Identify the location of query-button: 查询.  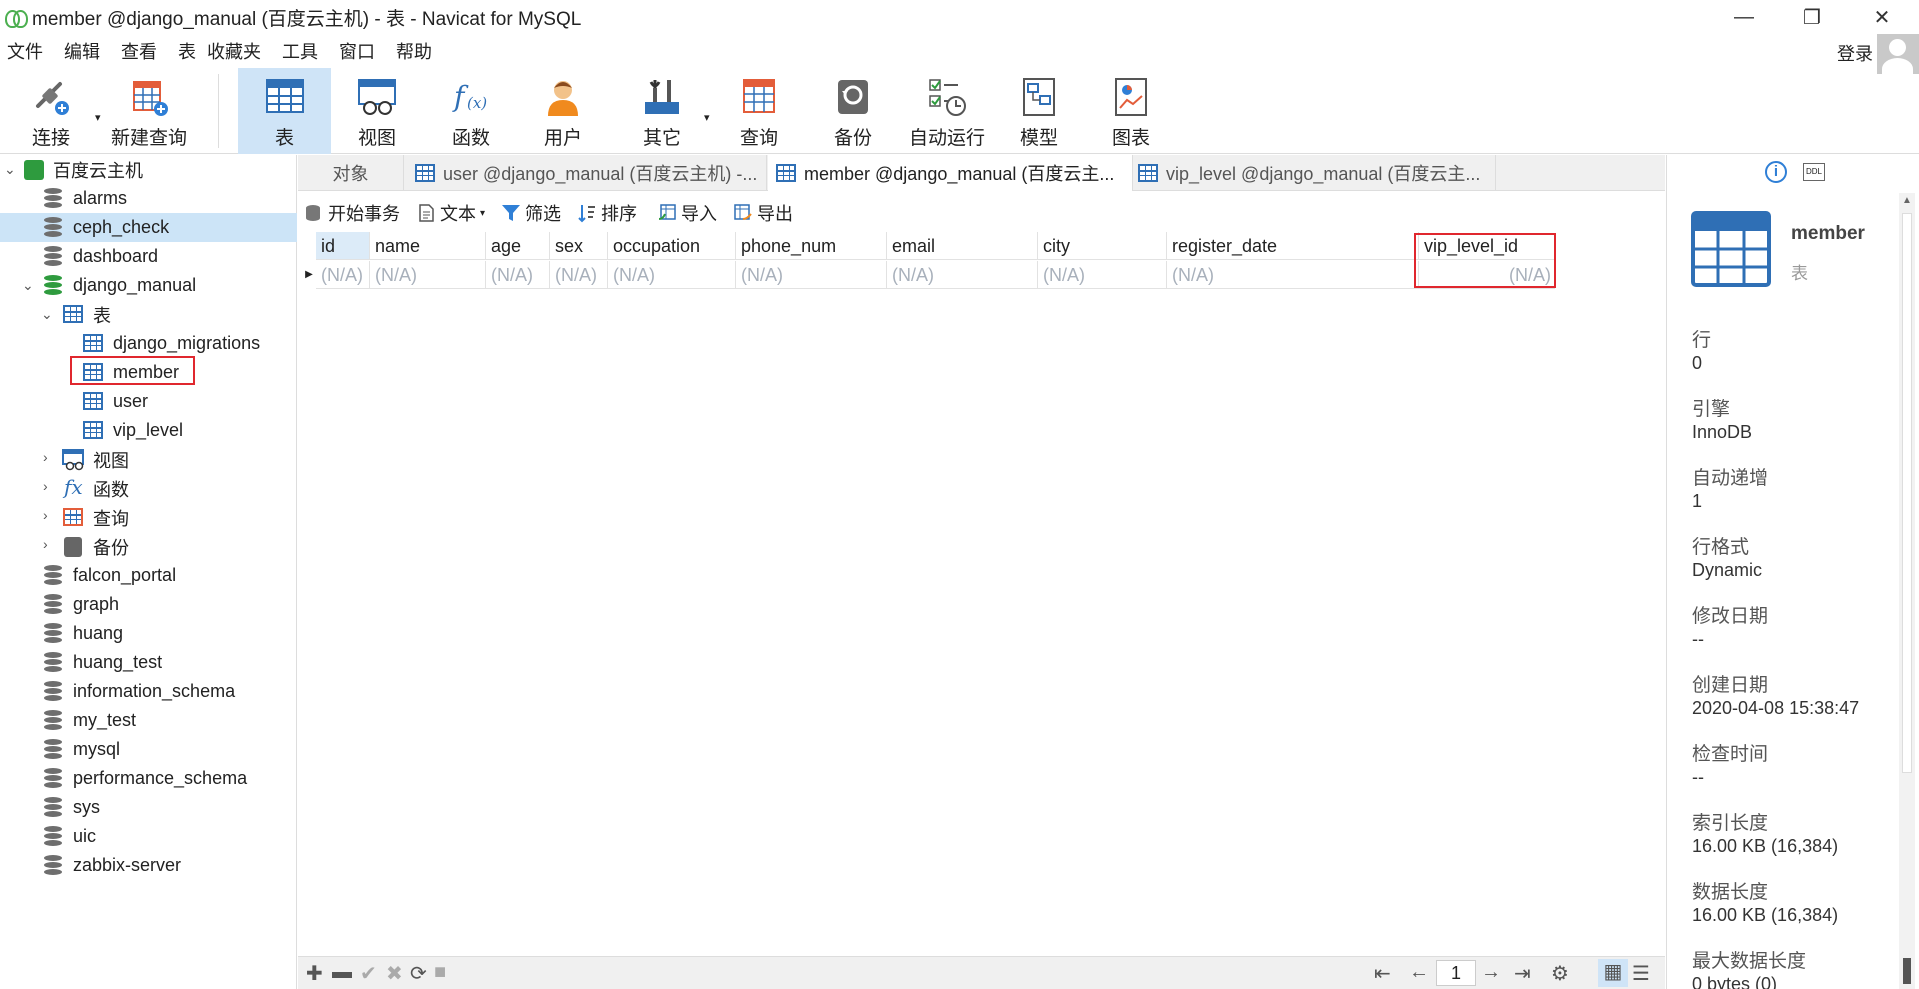
(759, 111).